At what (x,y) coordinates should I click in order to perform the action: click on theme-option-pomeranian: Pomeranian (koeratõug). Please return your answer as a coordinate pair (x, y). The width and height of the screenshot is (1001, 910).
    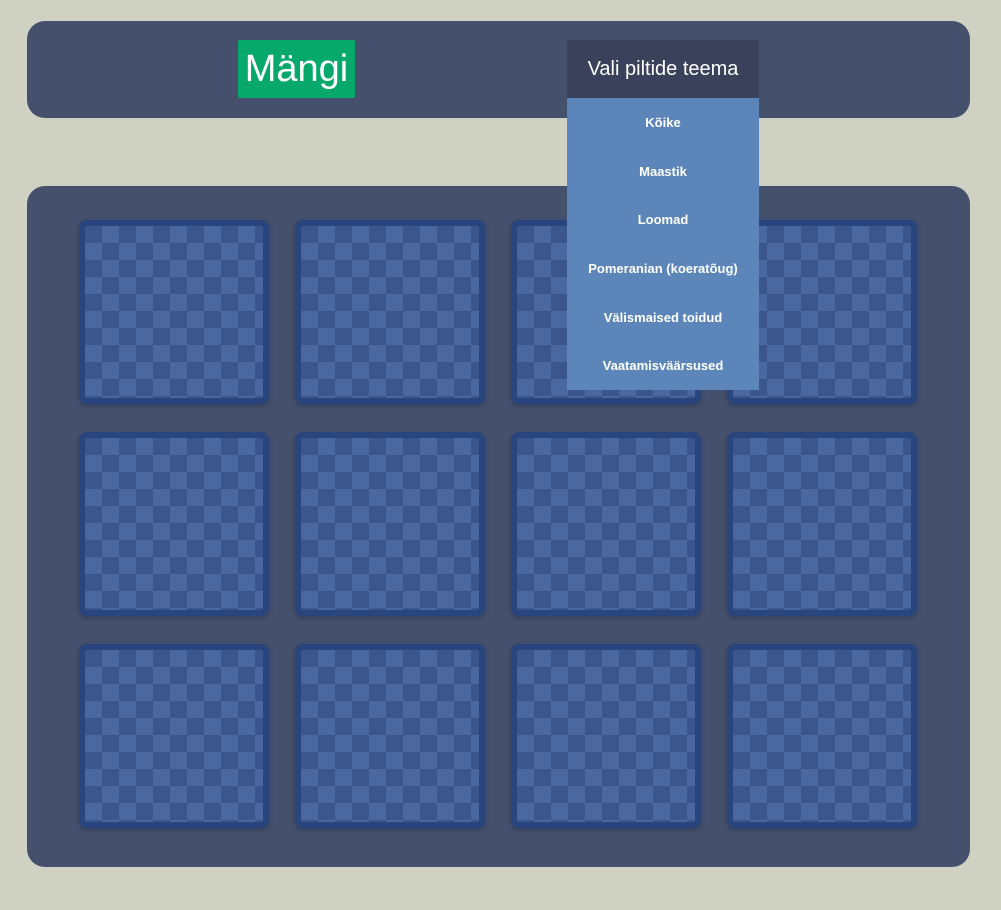
    Looking at the image, I should click on (663, 268).